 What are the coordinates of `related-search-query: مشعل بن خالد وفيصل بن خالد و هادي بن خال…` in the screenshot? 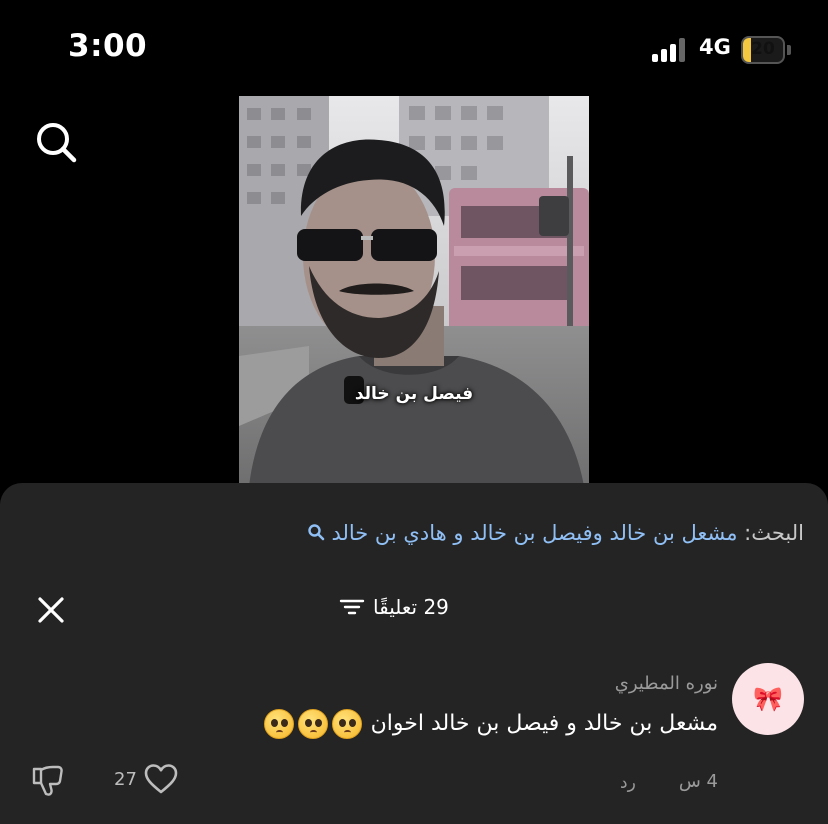 It's located at (534, 533).